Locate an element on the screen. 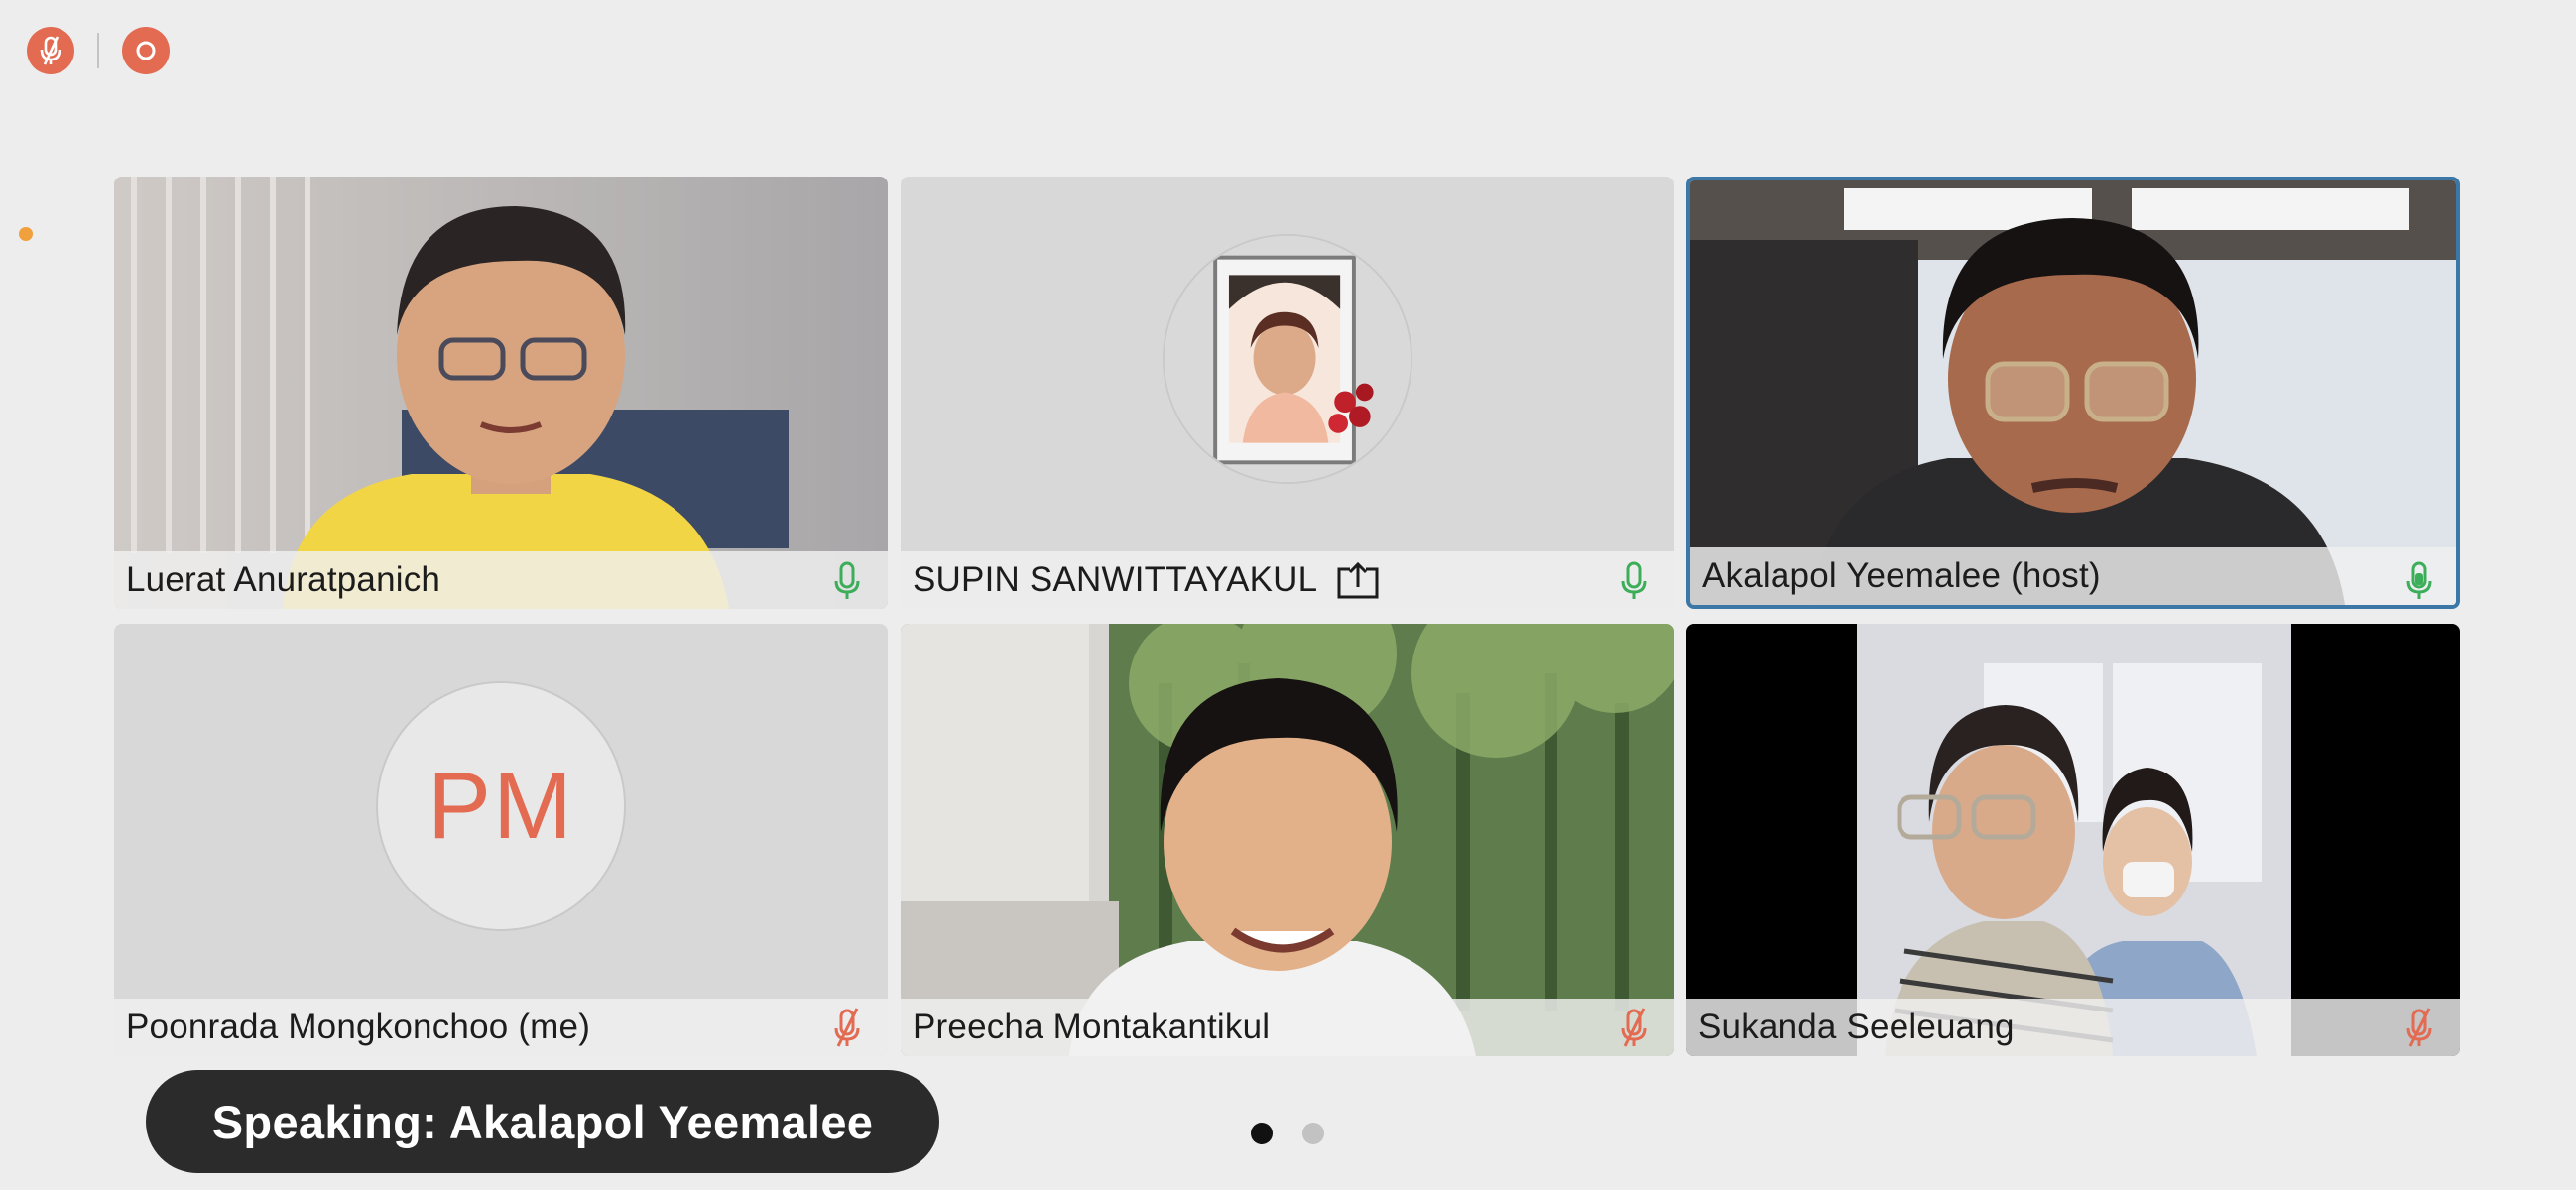 Image resolution: width=2576 pixels, height=1190 pixels. nameplate: Sukanda Seeleuang is located at coordinates (2073, 1027).